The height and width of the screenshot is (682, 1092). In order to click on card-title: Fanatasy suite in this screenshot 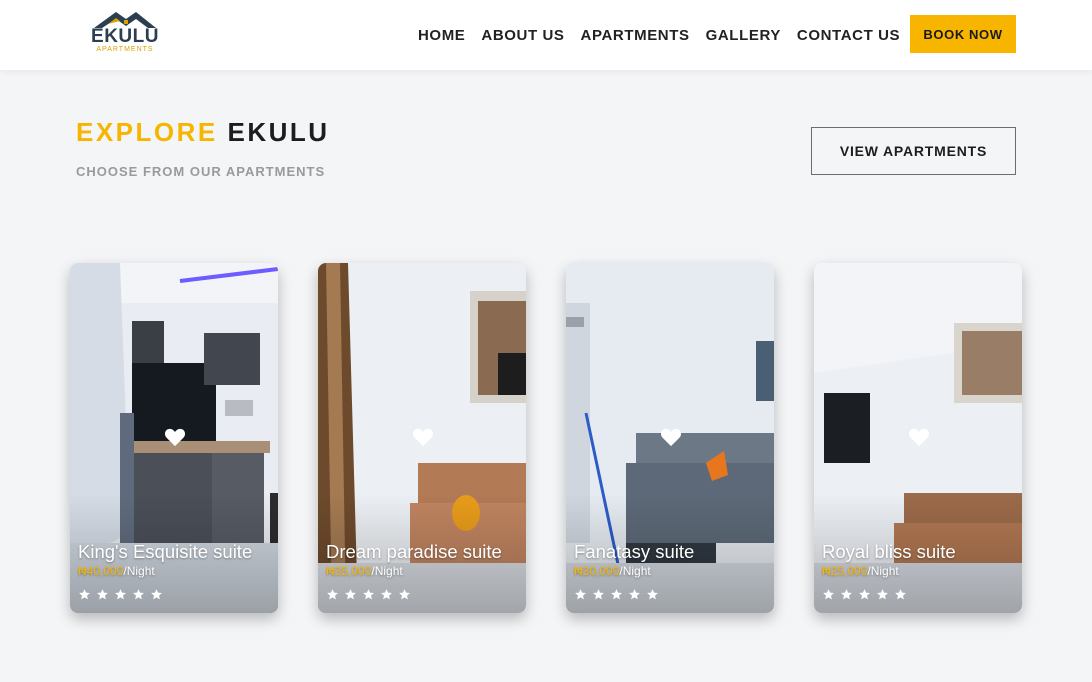, I will do `click(634, 551)`.